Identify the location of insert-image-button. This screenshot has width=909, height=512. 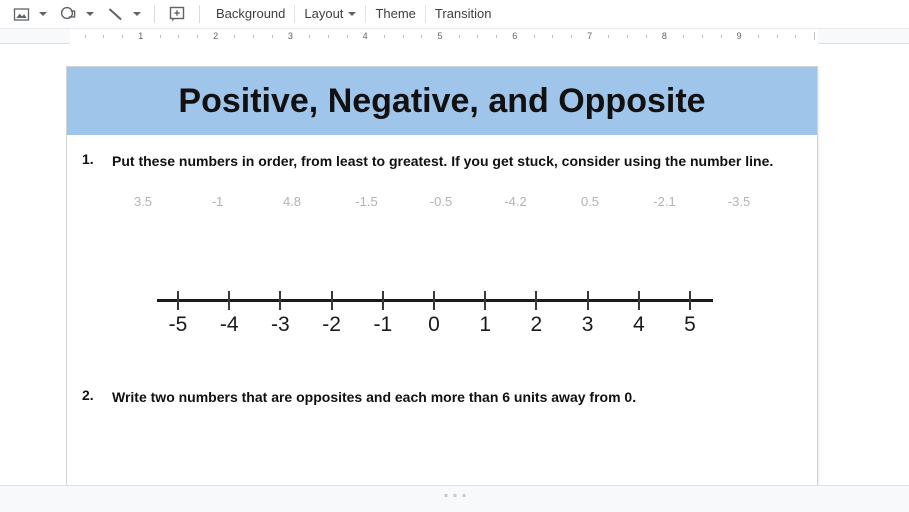
(21, 14).